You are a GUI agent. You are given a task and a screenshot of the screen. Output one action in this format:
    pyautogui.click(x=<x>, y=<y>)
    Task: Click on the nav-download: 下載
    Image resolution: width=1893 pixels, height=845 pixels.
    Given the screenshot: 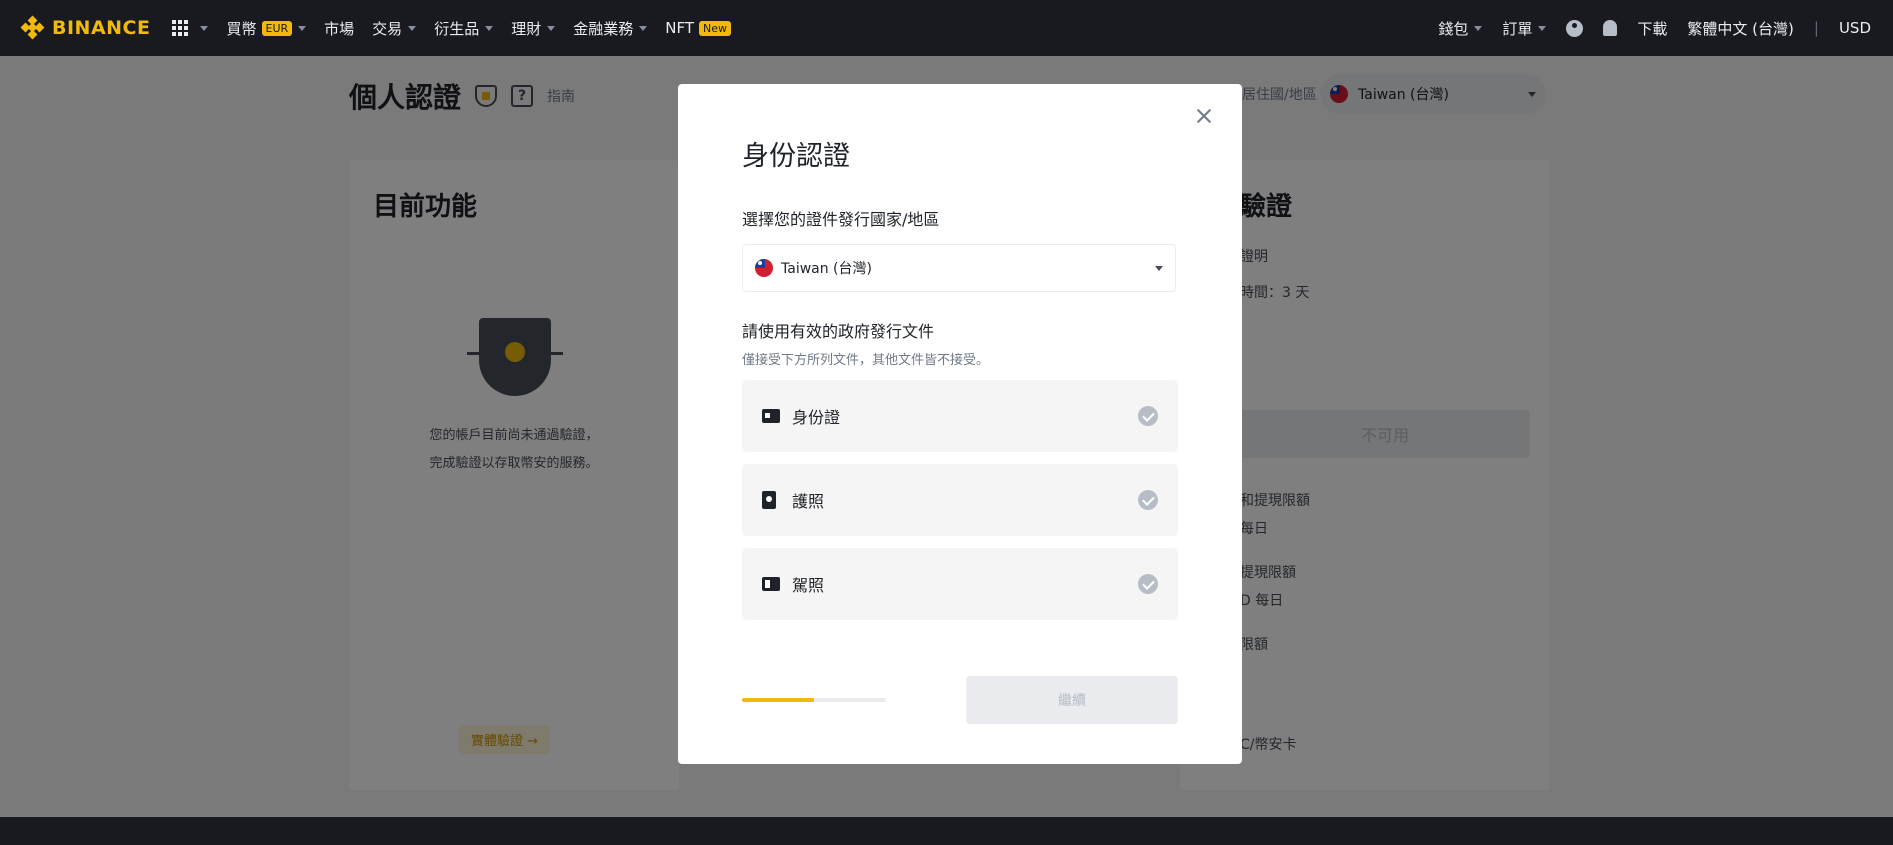 What is the action you would take?
    pyautogui.click(x=1652, y=28)
    